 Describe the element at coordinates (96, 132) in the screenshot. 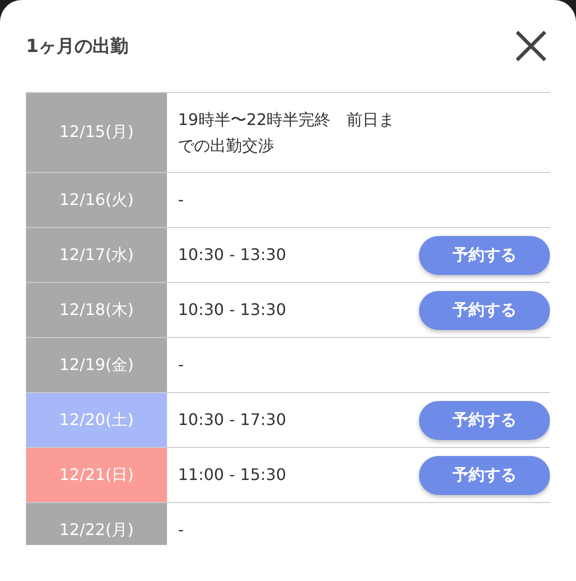

I see `date-cell: 12/15(月)` at that location.